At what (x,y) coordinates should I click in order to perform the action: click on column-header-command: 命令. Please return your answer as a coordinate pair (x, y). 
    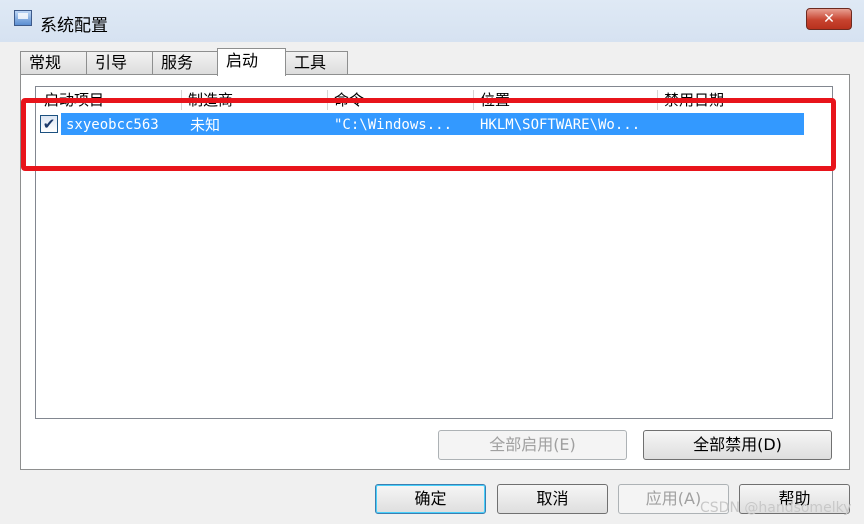
    Looking at the image, I should click on (349, 100).